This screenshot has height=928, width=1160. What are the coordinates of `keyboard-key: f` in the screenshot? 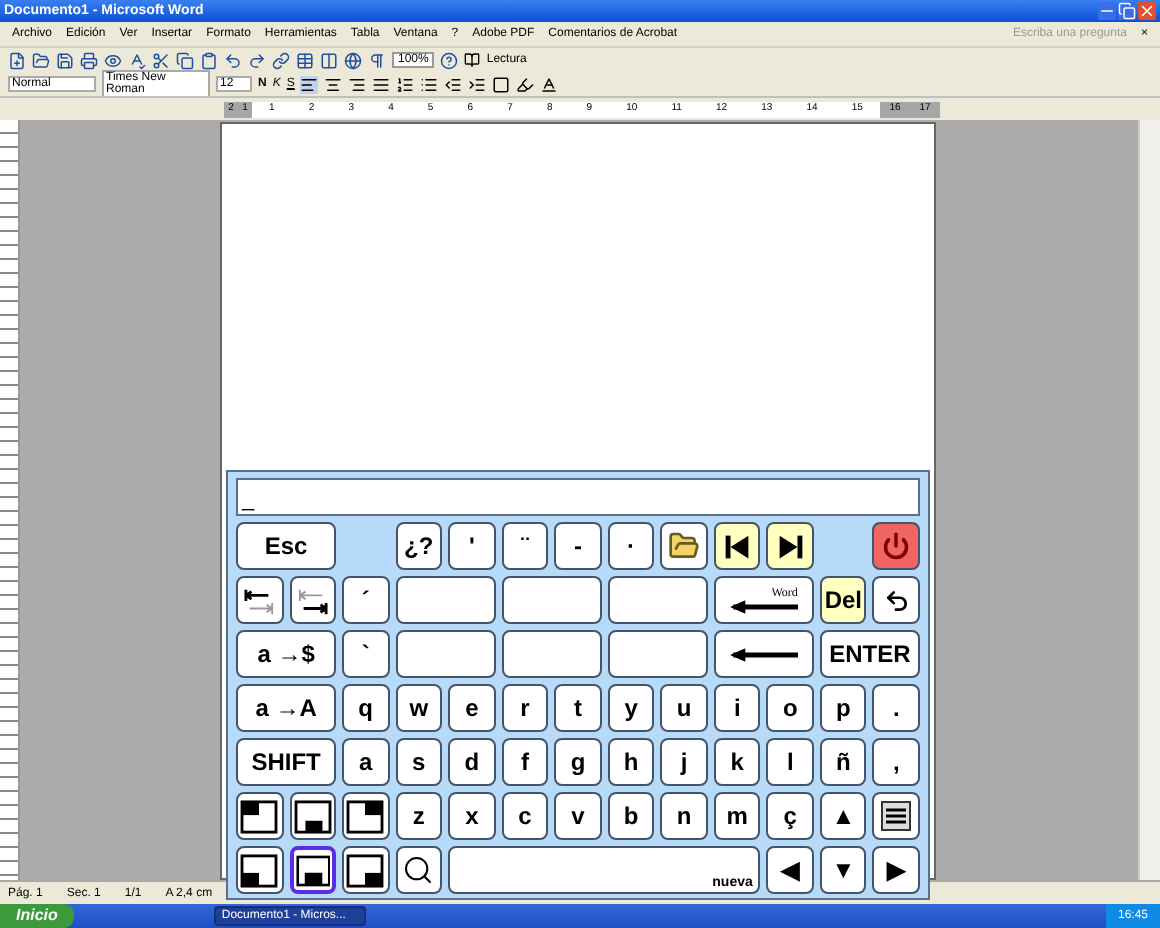 It's located at (525, 762).